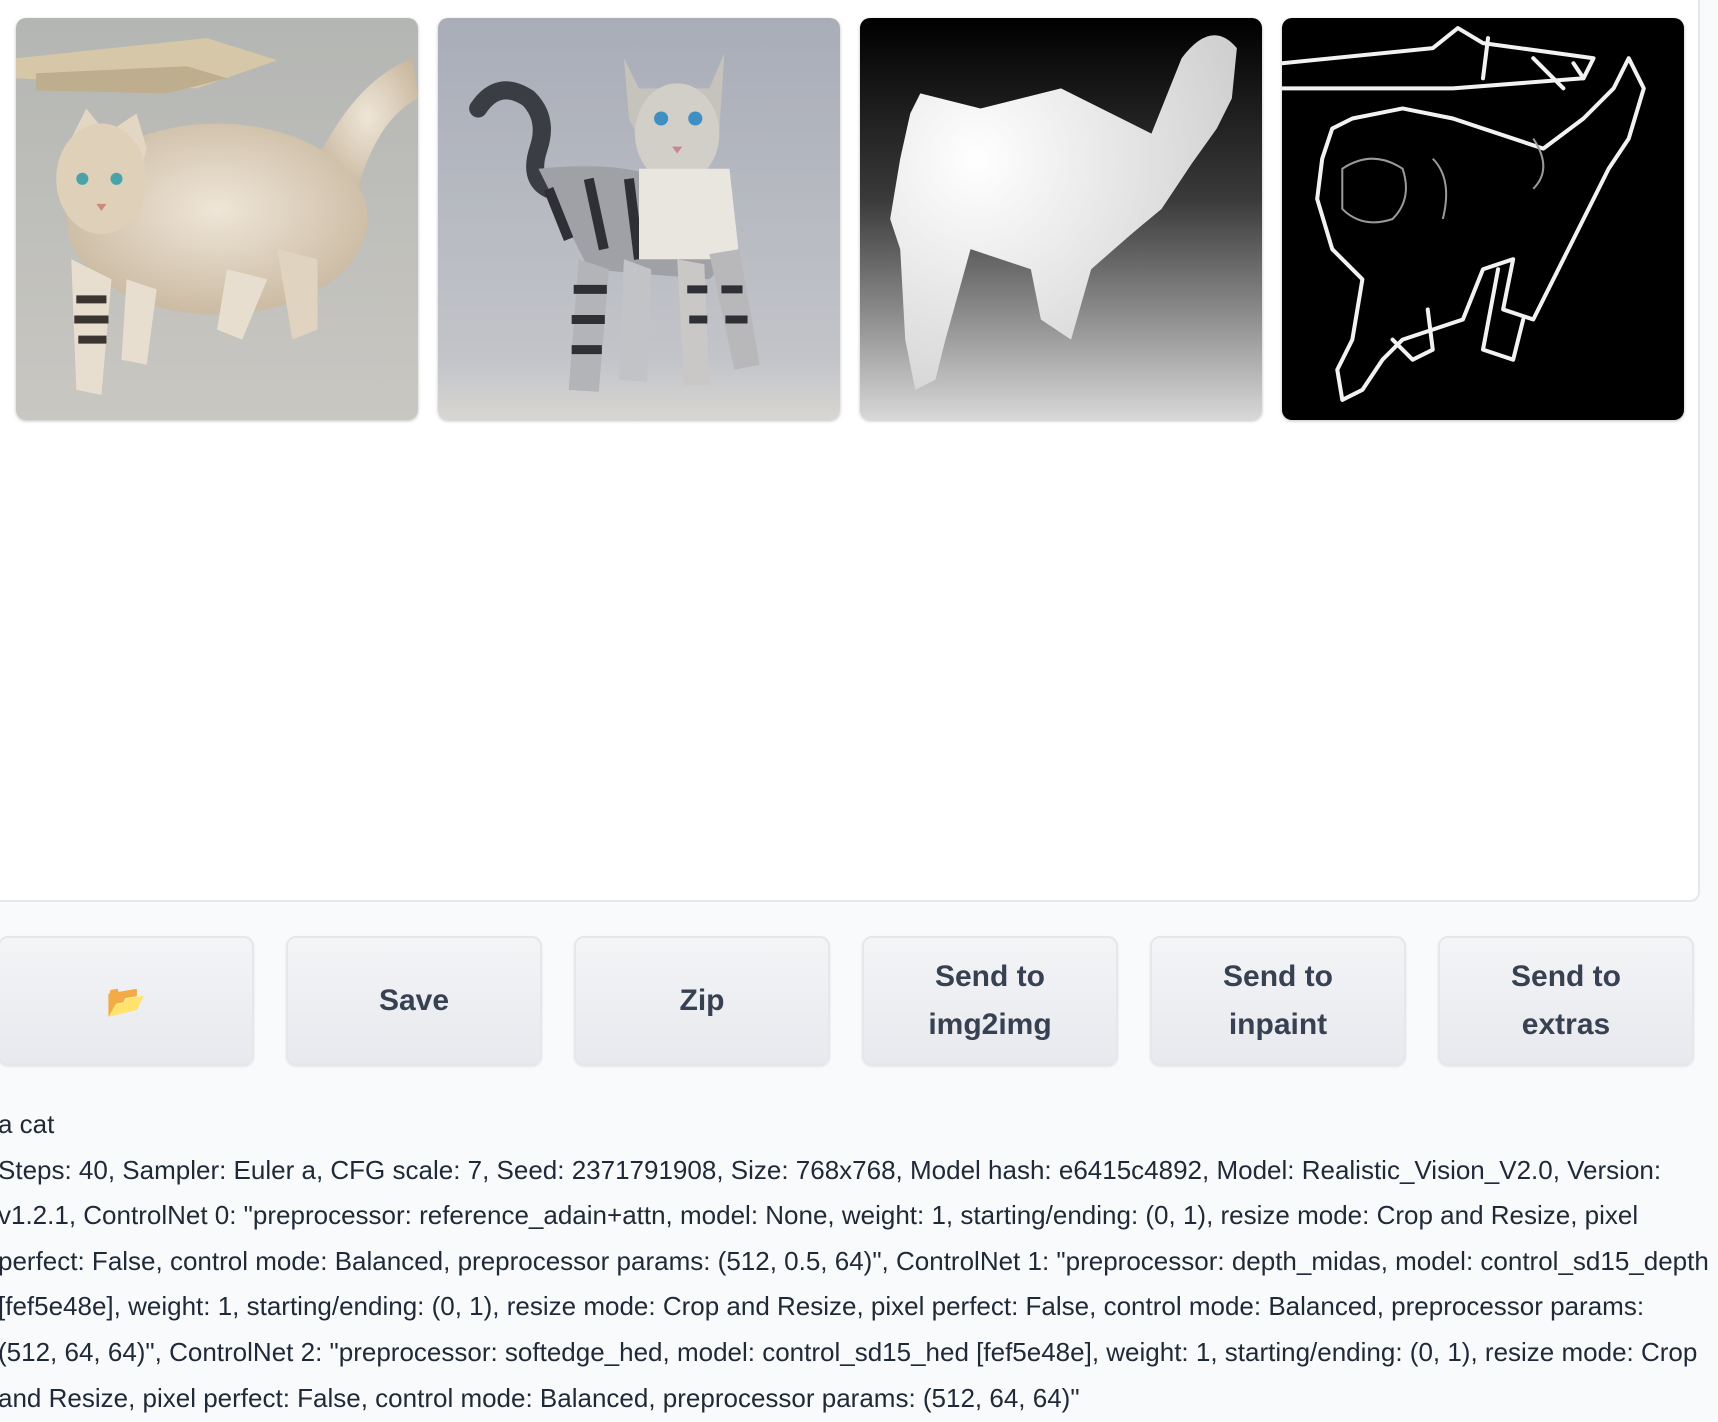 Image resolution: width=1718 pixels, height=1422 pixels. I want to click on folder-icon: 📂, so click(126, 1001).